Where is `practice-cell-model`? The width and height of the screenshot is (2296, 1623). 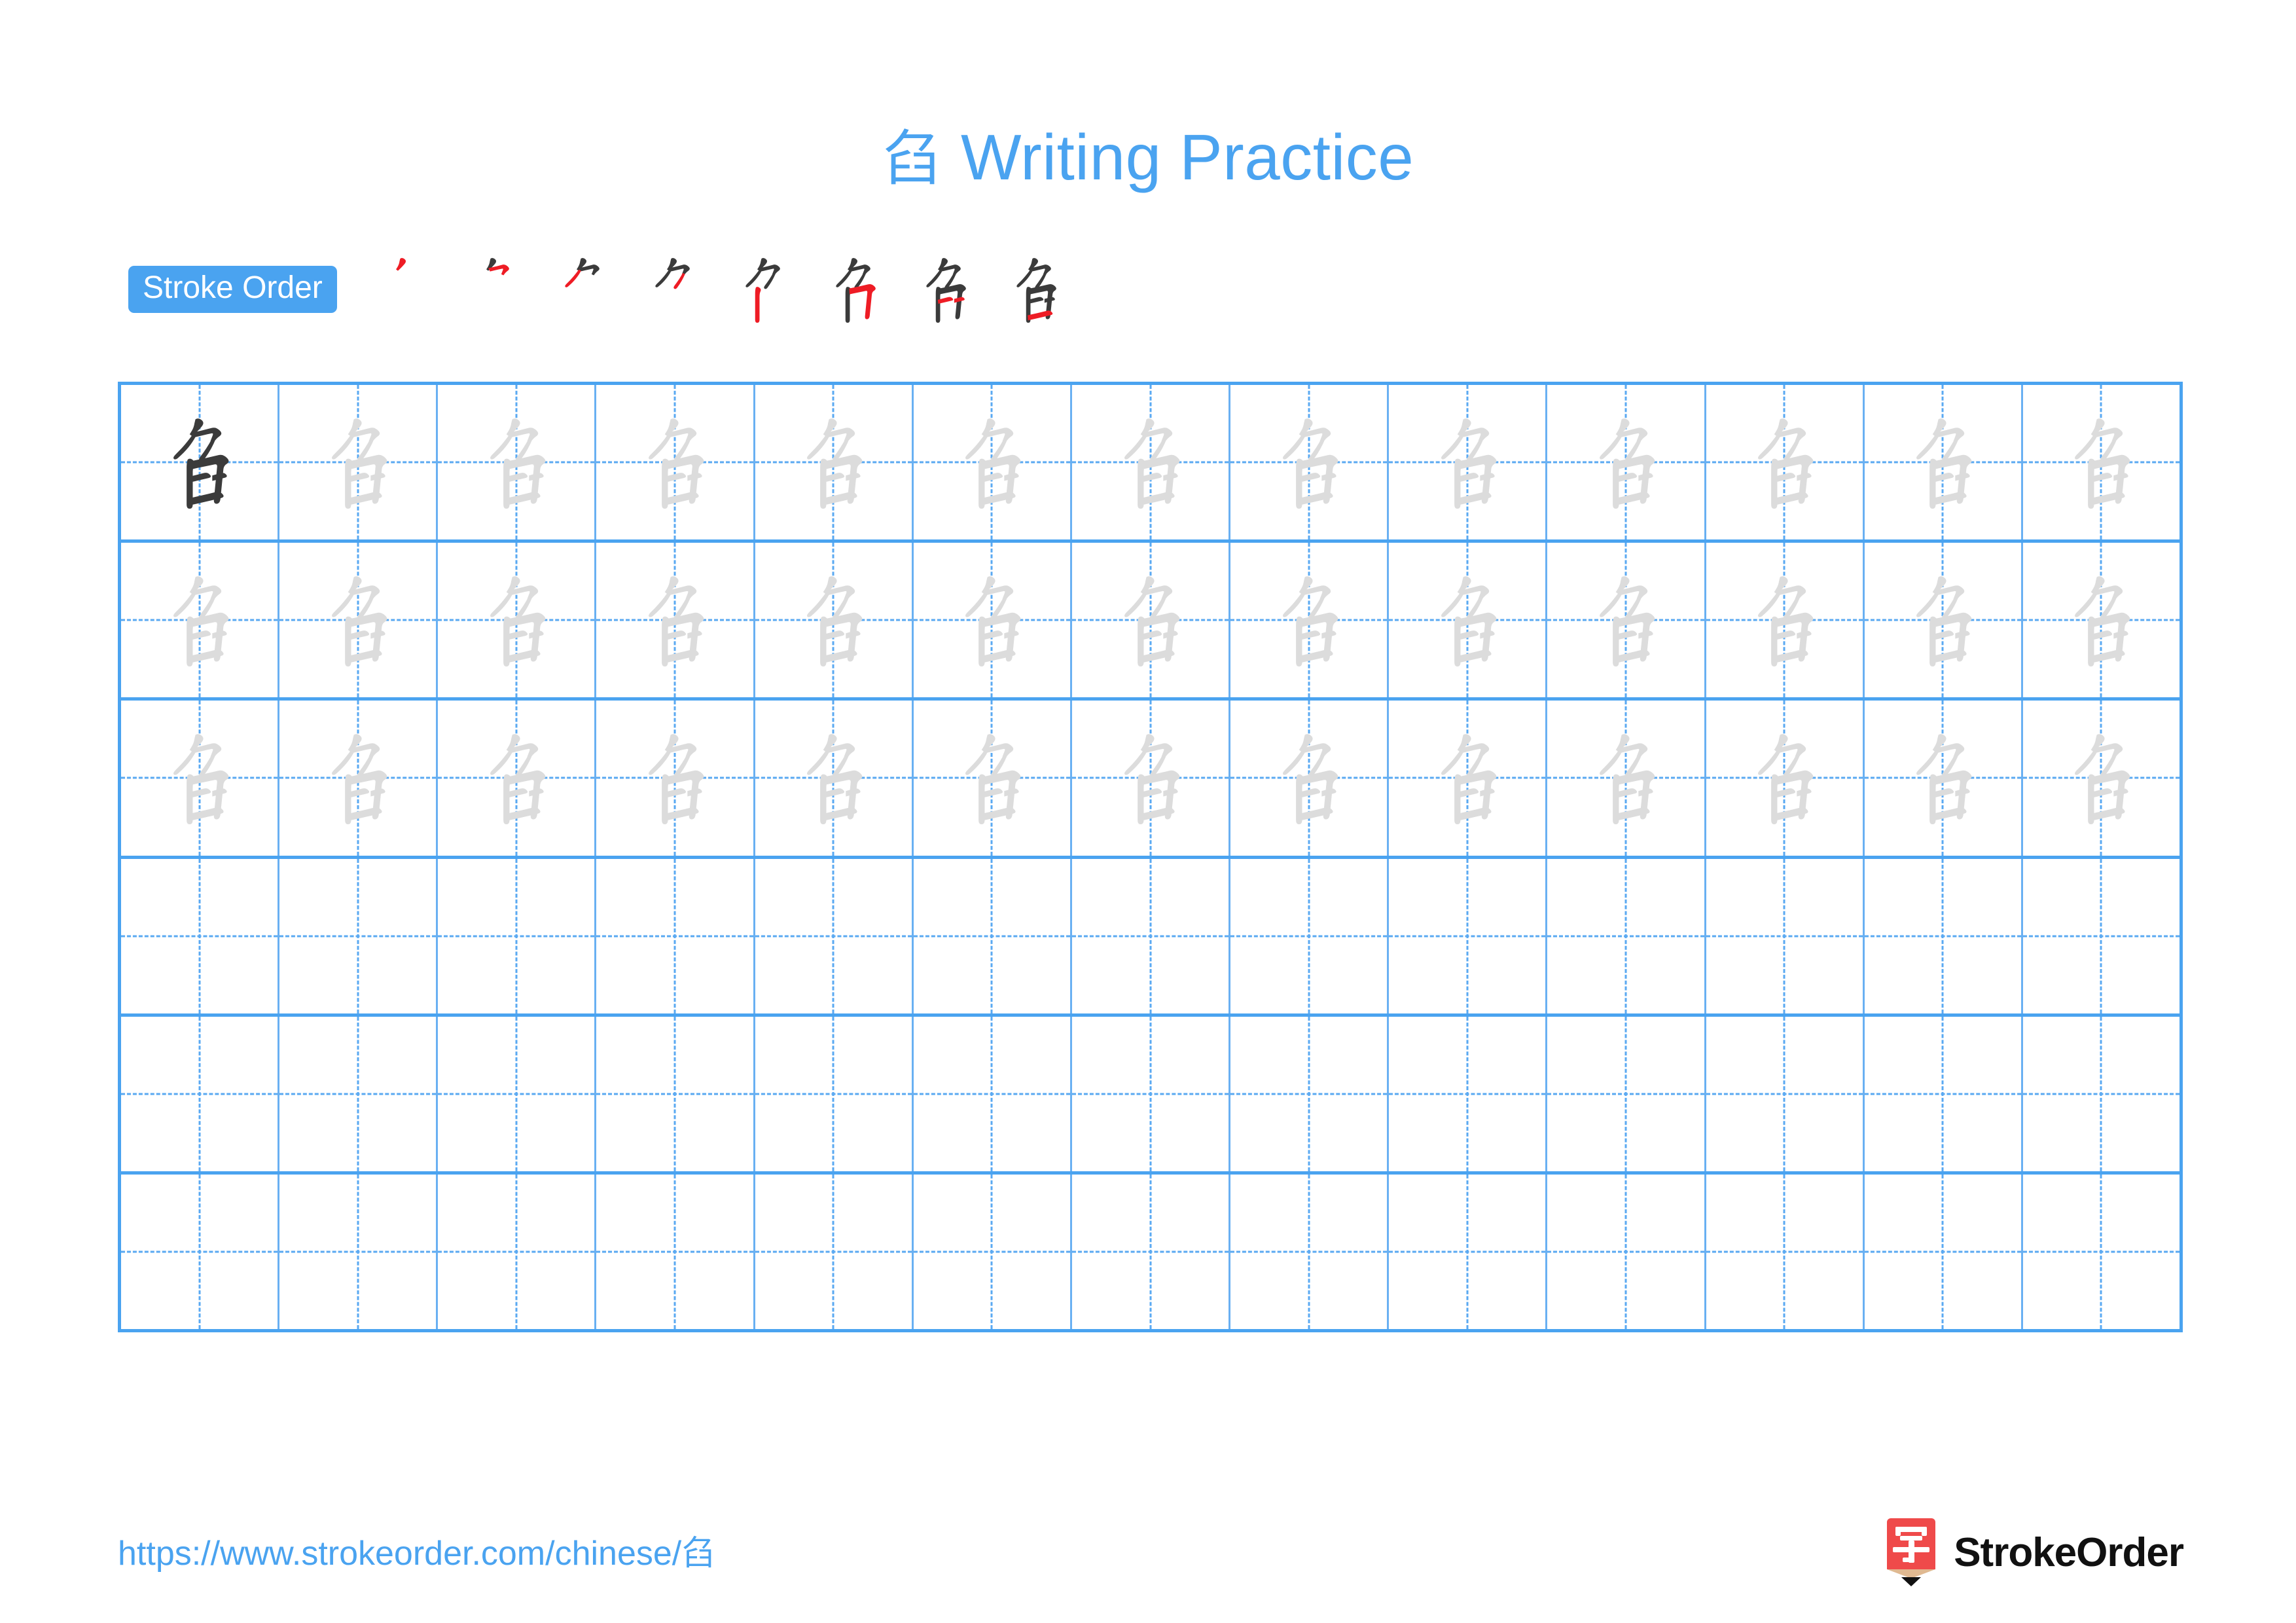
practice-cell-model is located at coordinates (200, 462).